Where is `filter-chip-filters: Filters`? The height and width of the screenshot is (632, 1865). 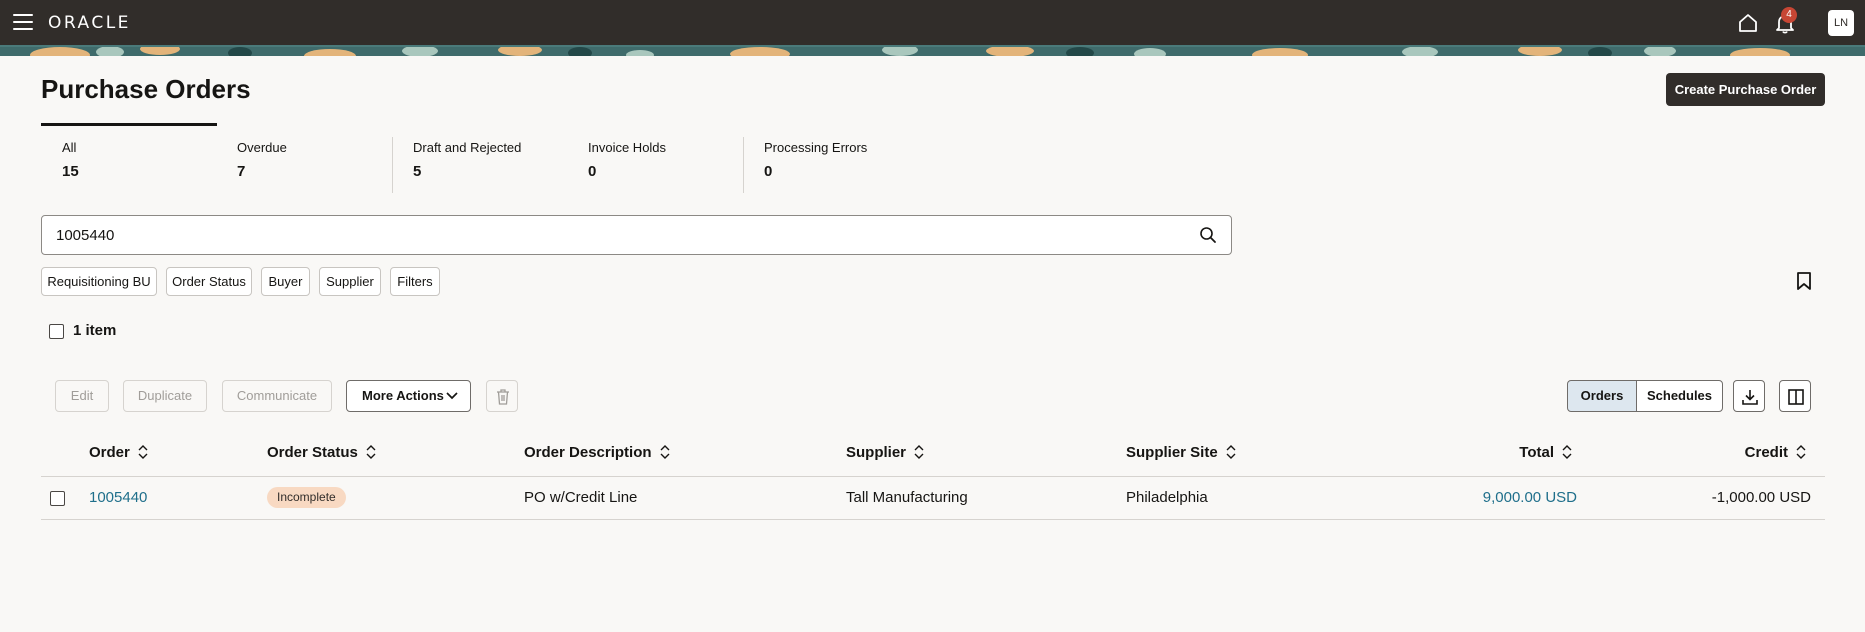 filter-chip-filters: Filters is located at coordinates (415, 281).